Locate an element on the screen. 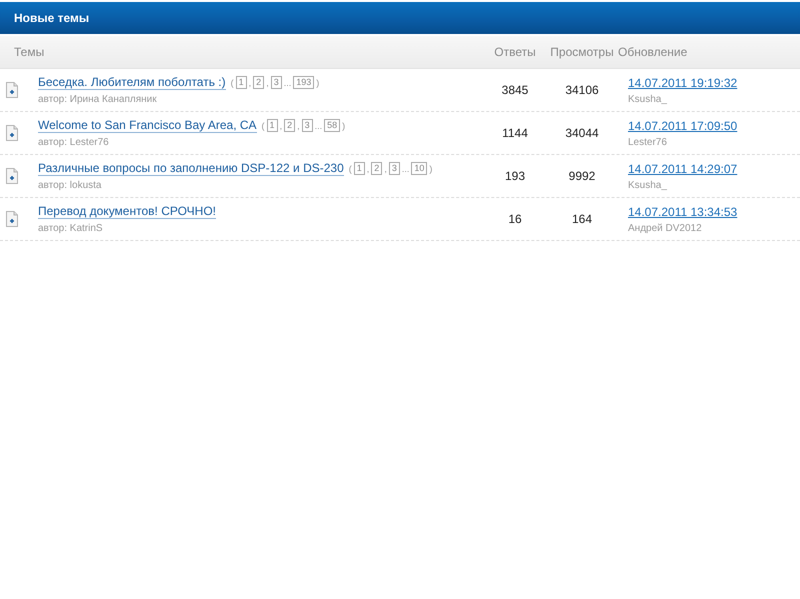 This screenshot has height=599, width=800. last-post-link: 14.07.2011 17:09:50 is located at coordinates (714, 125).